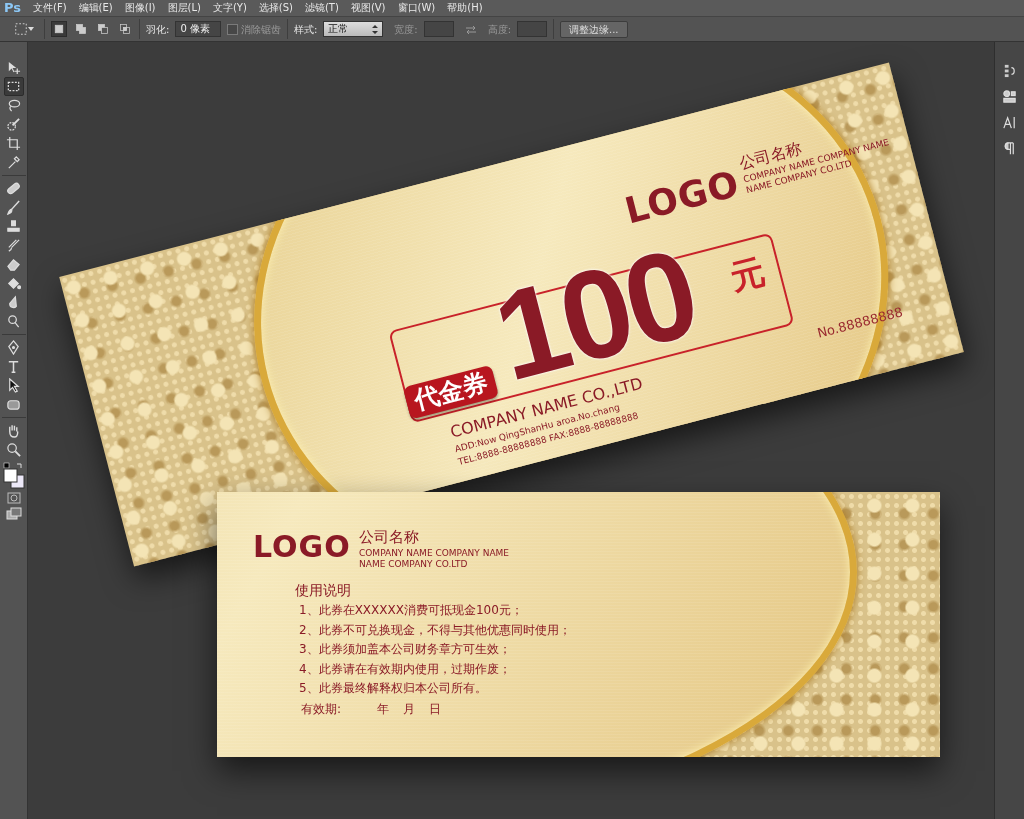 This screenshot has height=819, width=1024. Describe the element at coordinates (413, 564) in the screenshot. I see `company-name-english: NAME COMPANY CO.LTD` at that location.